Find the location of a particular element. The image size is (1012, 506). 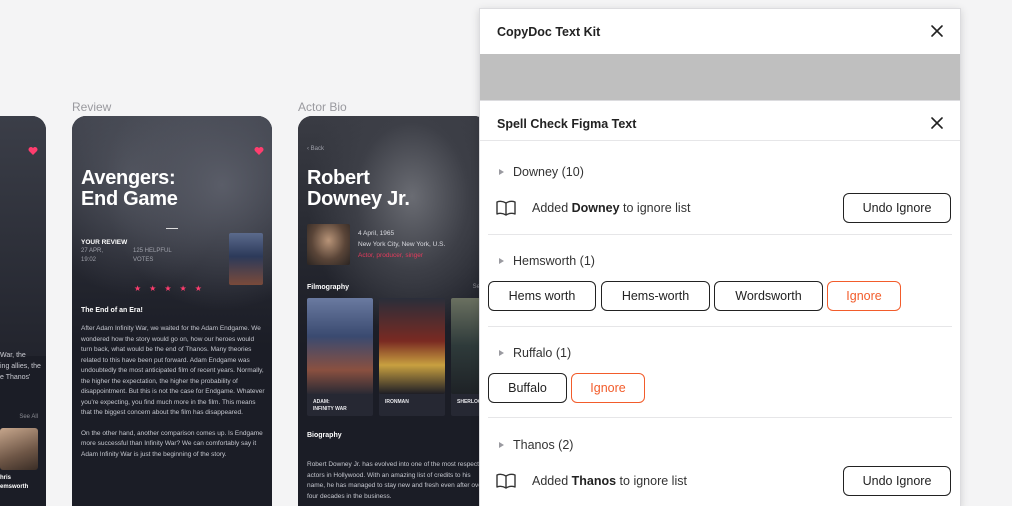

movie-title-line: Avengers: is located at coordinates (128, 178).